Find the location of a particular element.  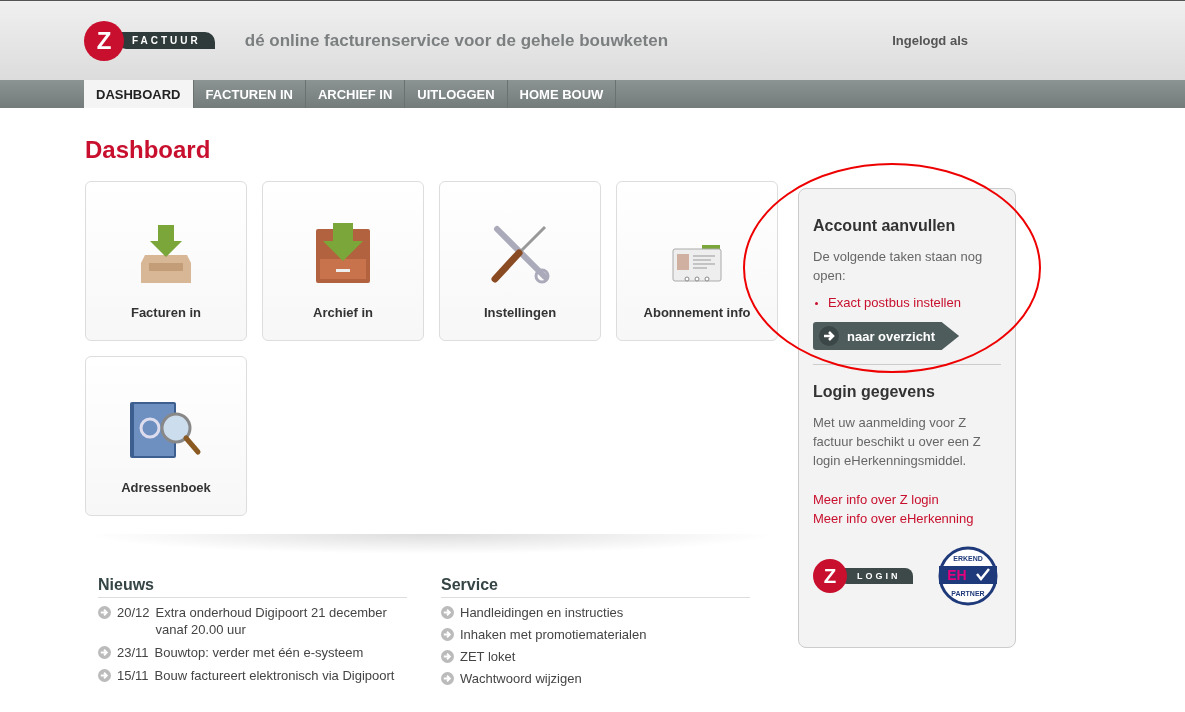

login-status: Ingelogd als is located at coordinates (930, 40).